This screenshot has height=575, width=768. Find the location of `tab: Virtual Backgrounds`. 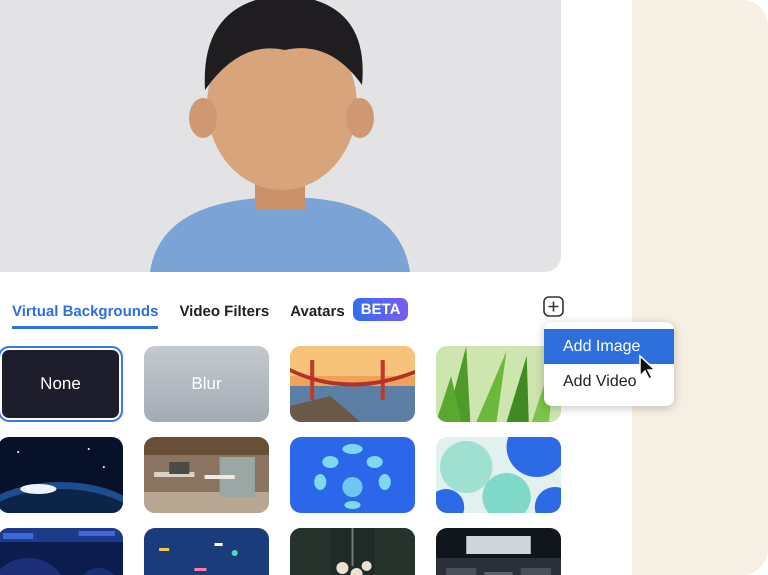

tab: Virtual Backgrounds is located at coordinates (85, 313).